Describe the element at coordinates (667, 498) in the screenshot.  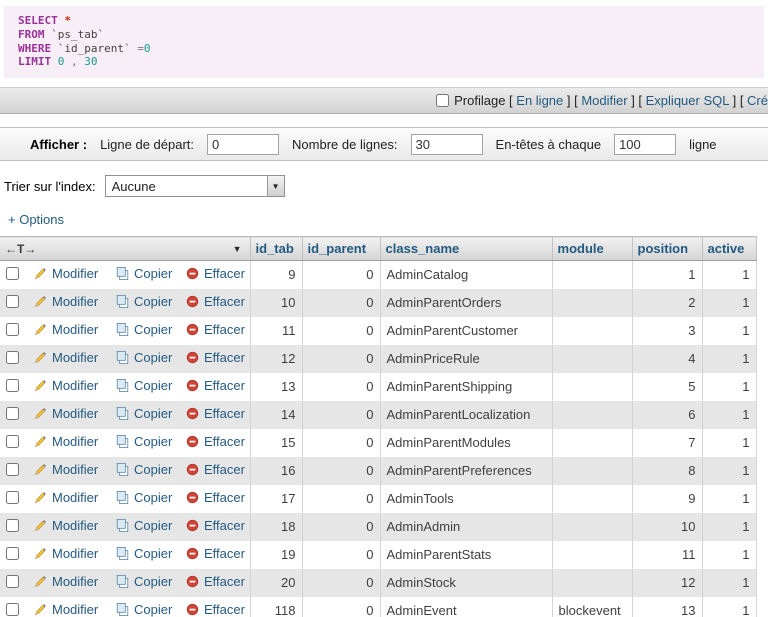
I see `cell-position: 9` at that location.